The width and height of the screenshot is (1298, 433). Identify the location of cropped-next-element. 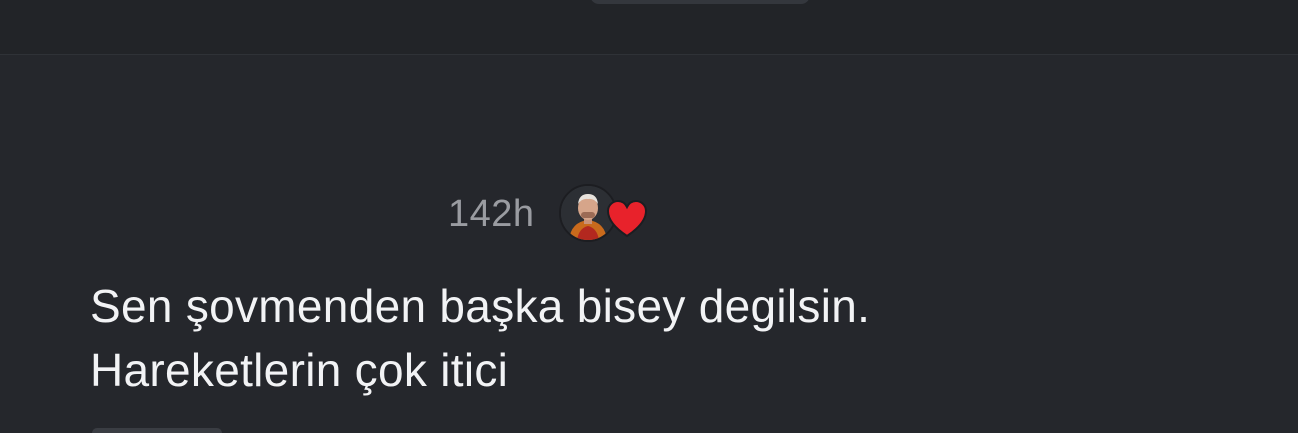
(157, 430).